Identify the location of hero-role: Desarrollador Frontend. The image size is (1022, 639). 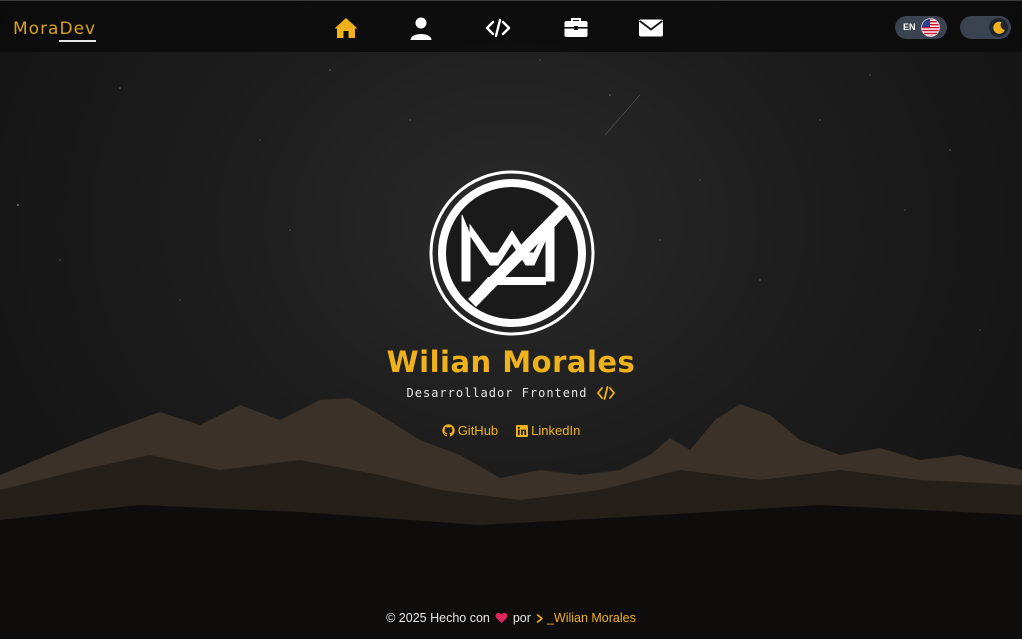
(511, 393).